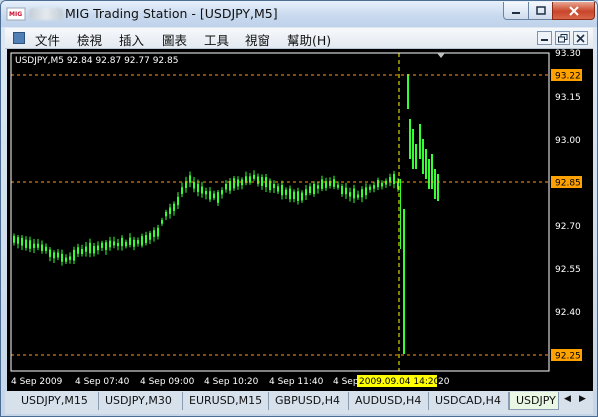  What do you see at coordinates (568, 98) in the screenshot?
I see `price-label: 93.15` at bounding box center [568, 98].